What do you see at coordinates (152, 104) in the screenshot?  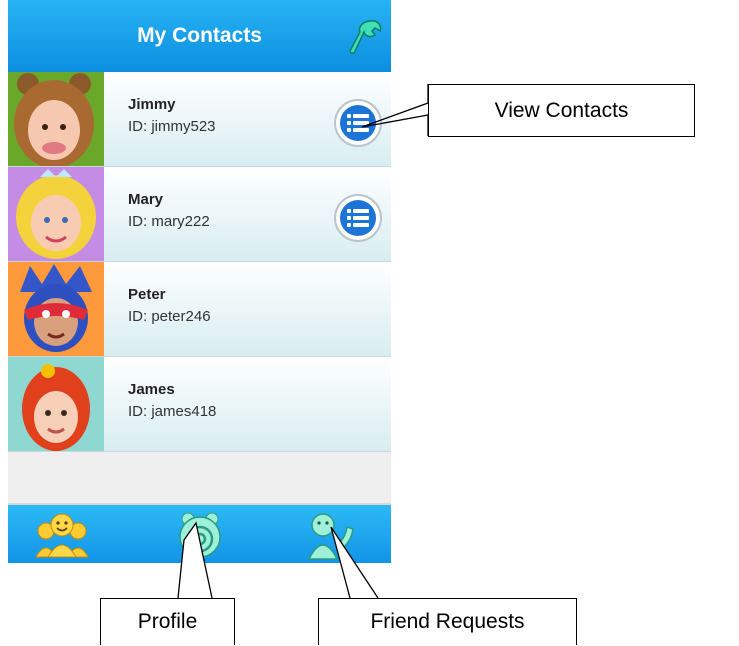 I see `contact-name: Jimmy` at bounding box center [152, 104].